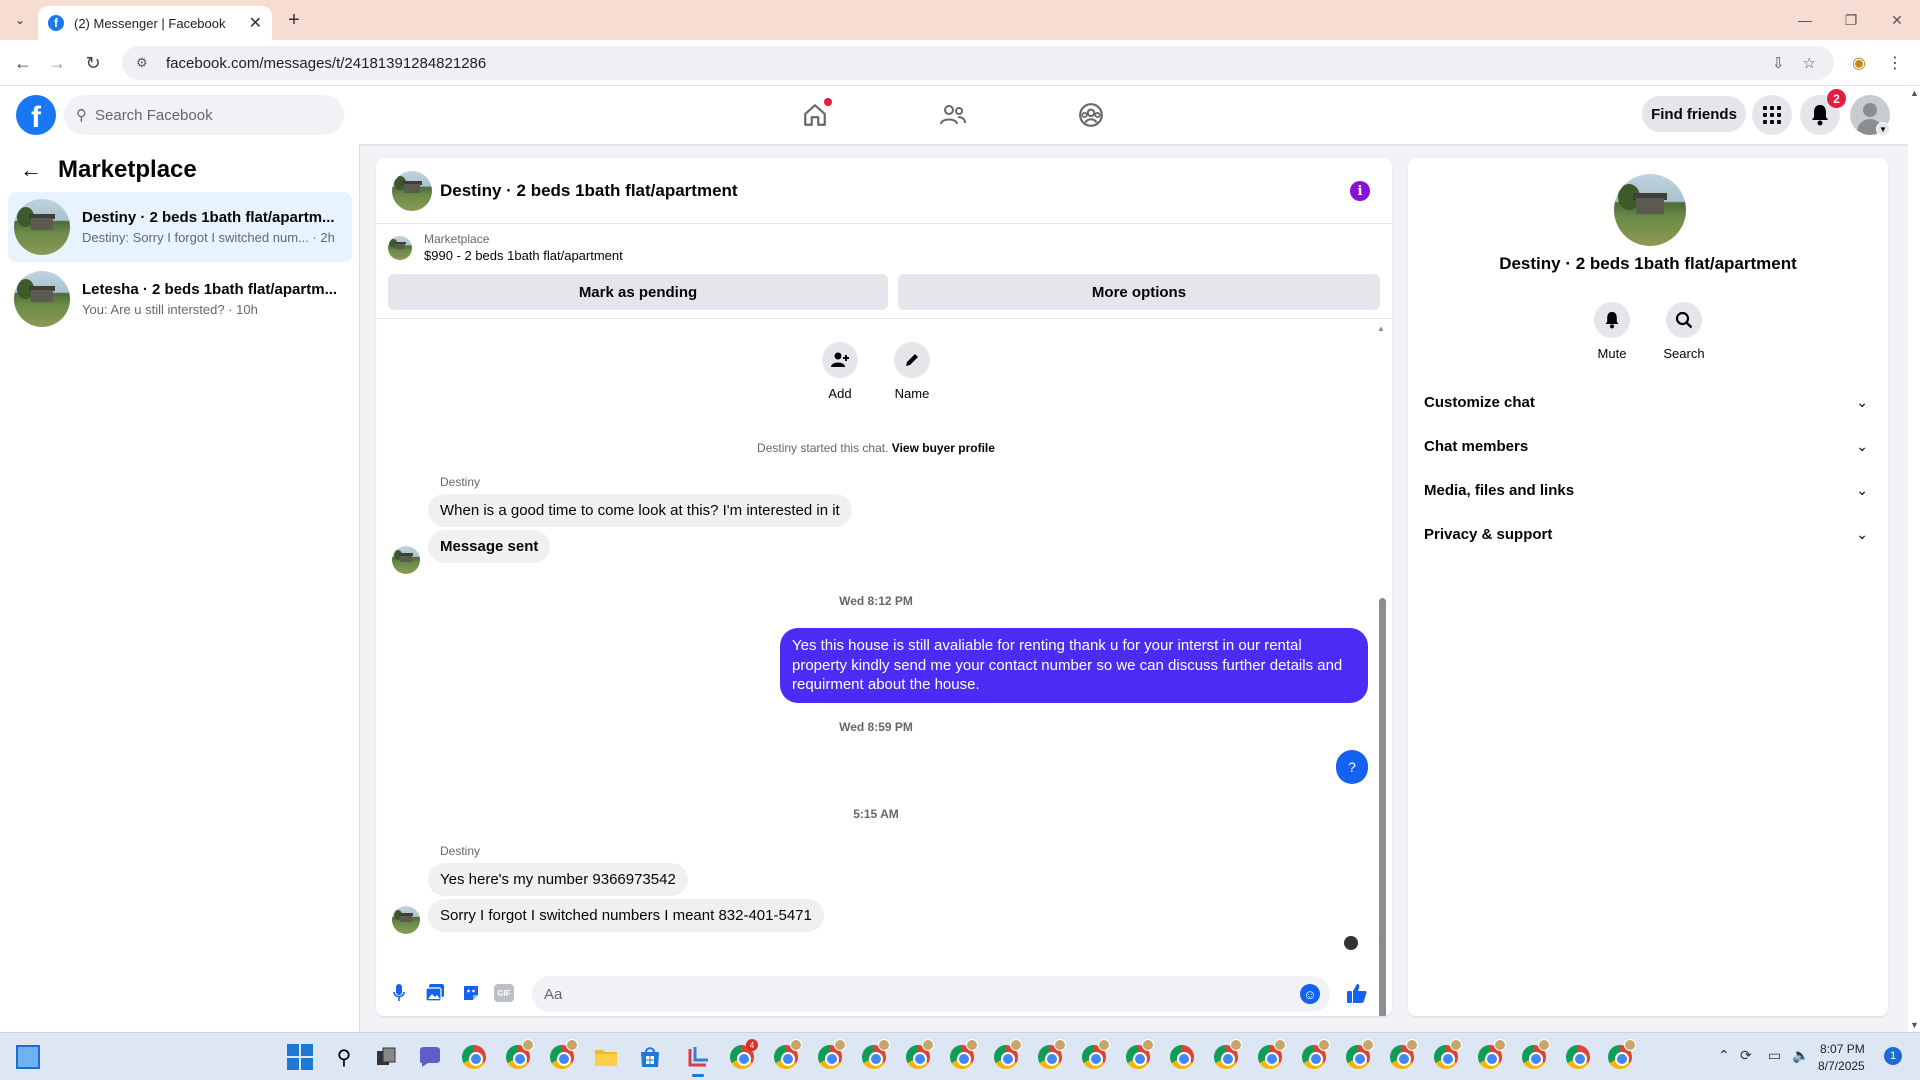 Image resolution: width=1920 pixels, height=1080 pixels. Describe the element at coordinates (589, 191) in the screenshot. I see `chat-title: Destiny · 2 beds 1bath flat/apartment` at that location.